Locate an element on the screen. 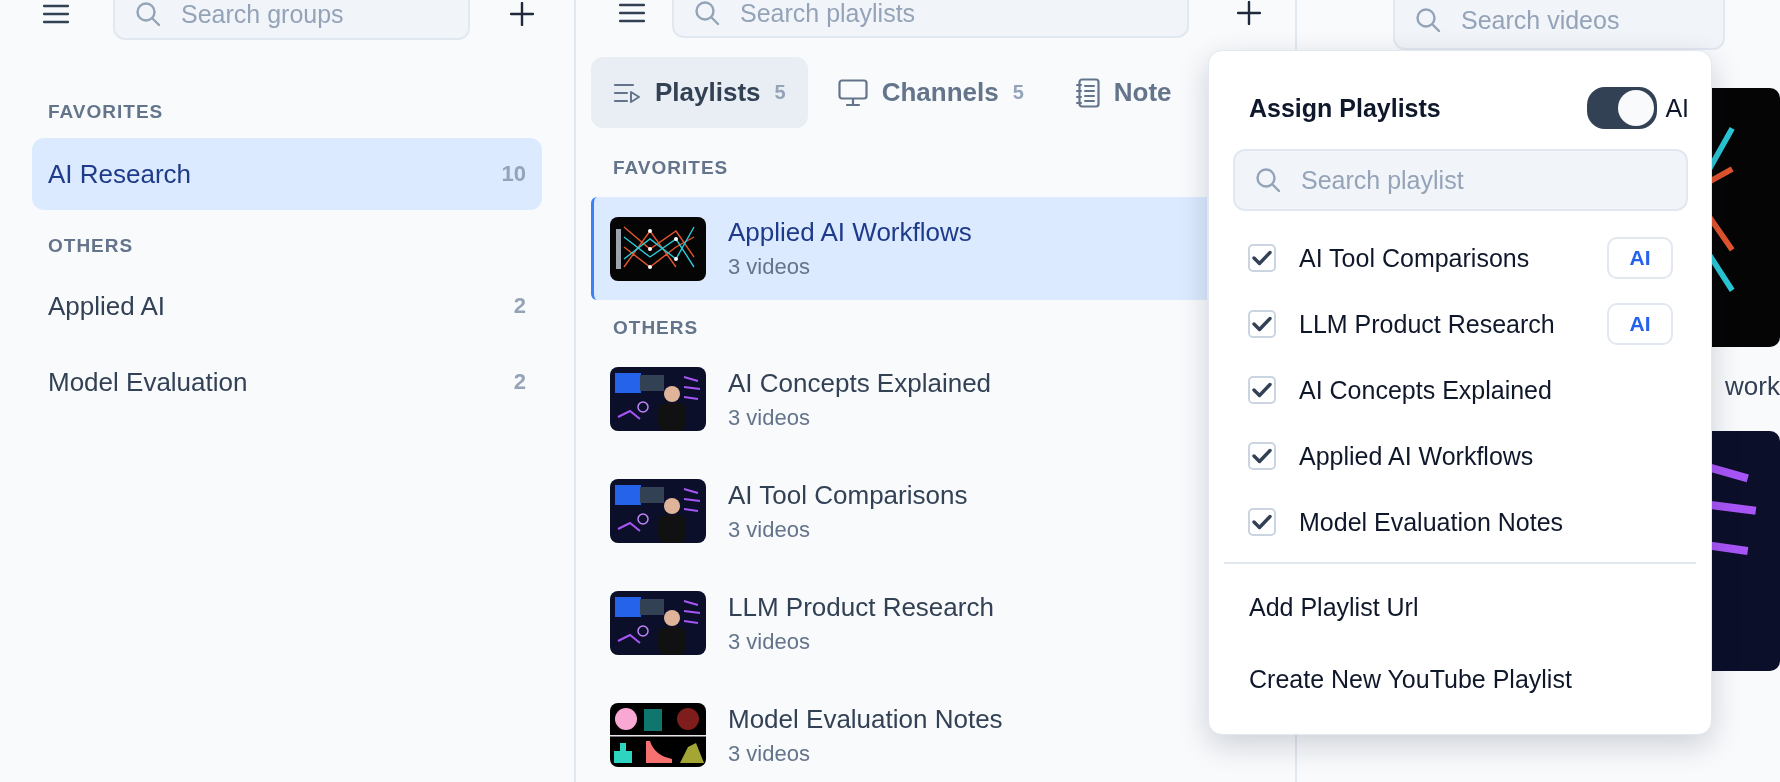  group-name: AI Research is located at coordinates (120, 174).